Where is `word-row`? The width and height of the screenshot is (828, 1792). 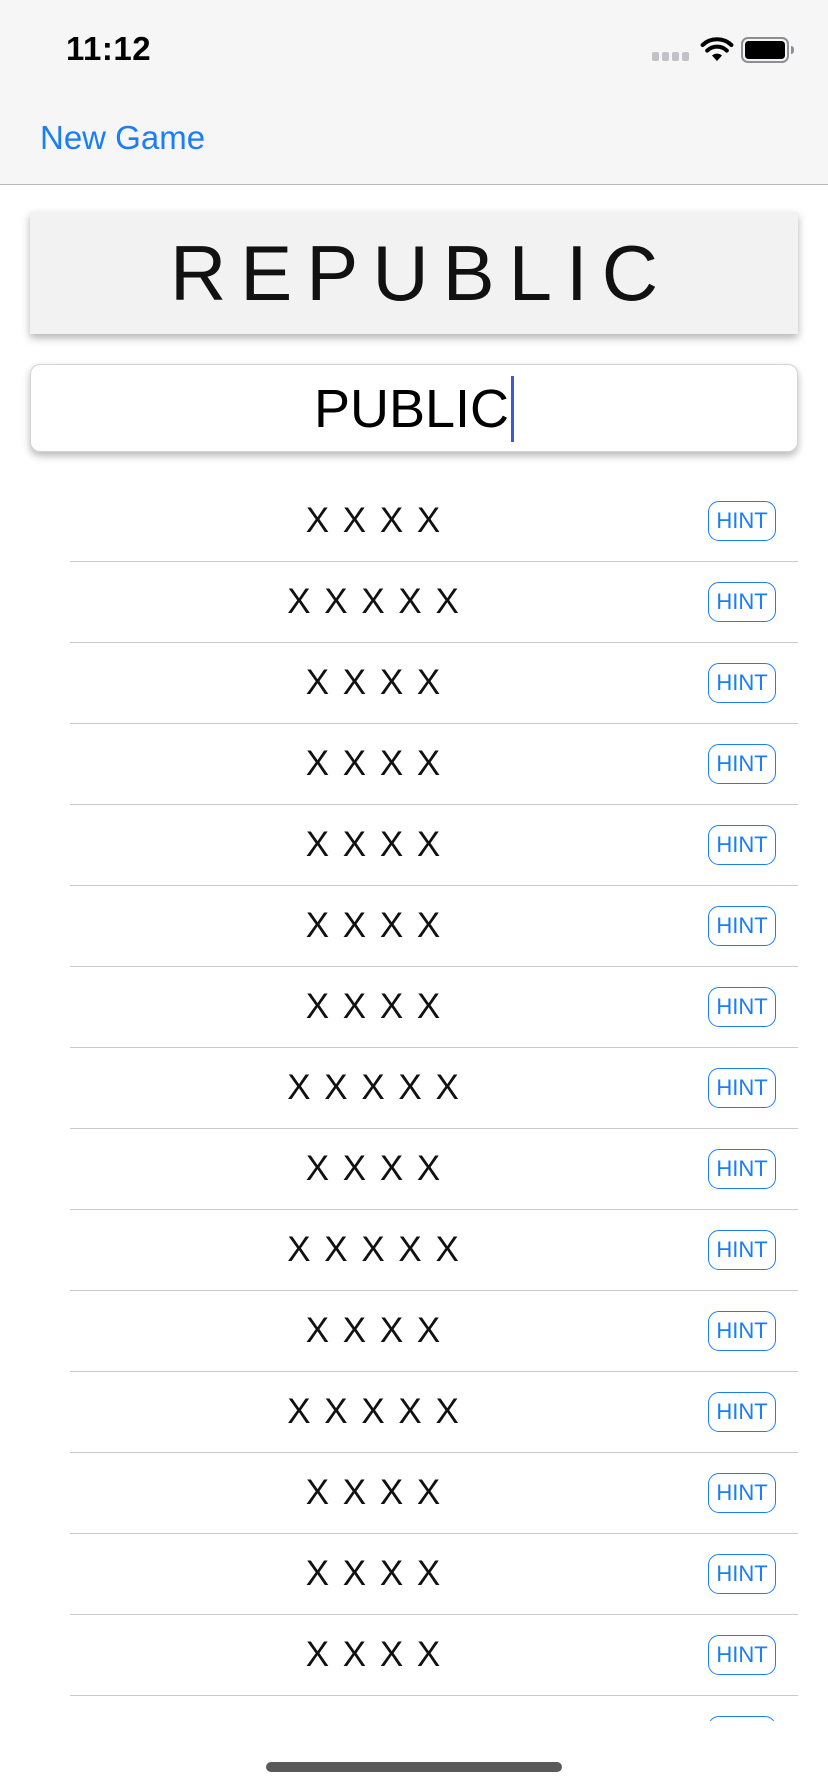 word-row is located at coordinates (414, 1708).